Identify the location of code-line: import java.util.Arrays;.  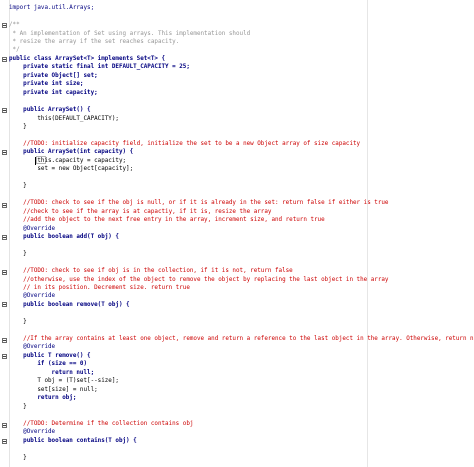
(51, 8).